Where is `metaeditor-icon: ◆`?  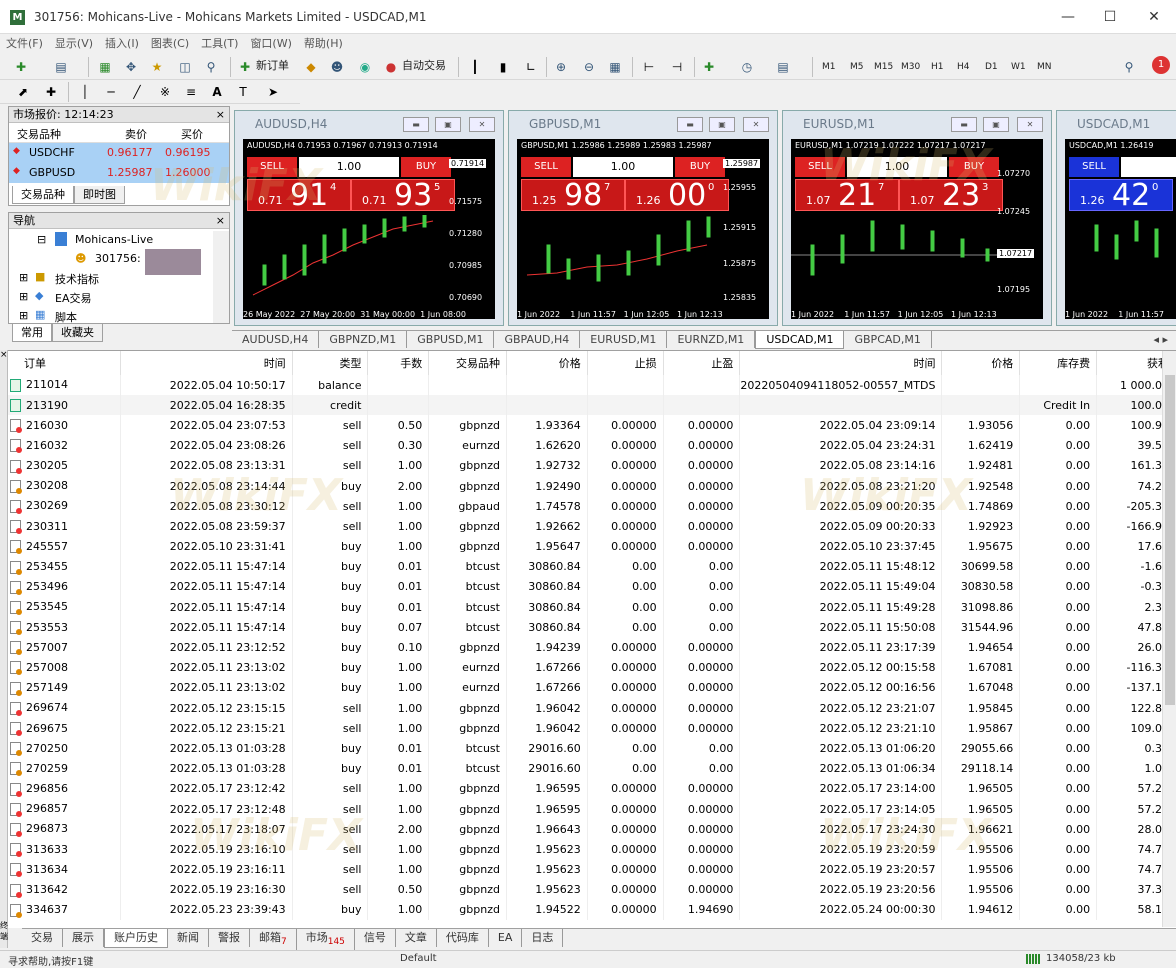 metaeditor-icon: ◆ is located at coordinates (311, 67).